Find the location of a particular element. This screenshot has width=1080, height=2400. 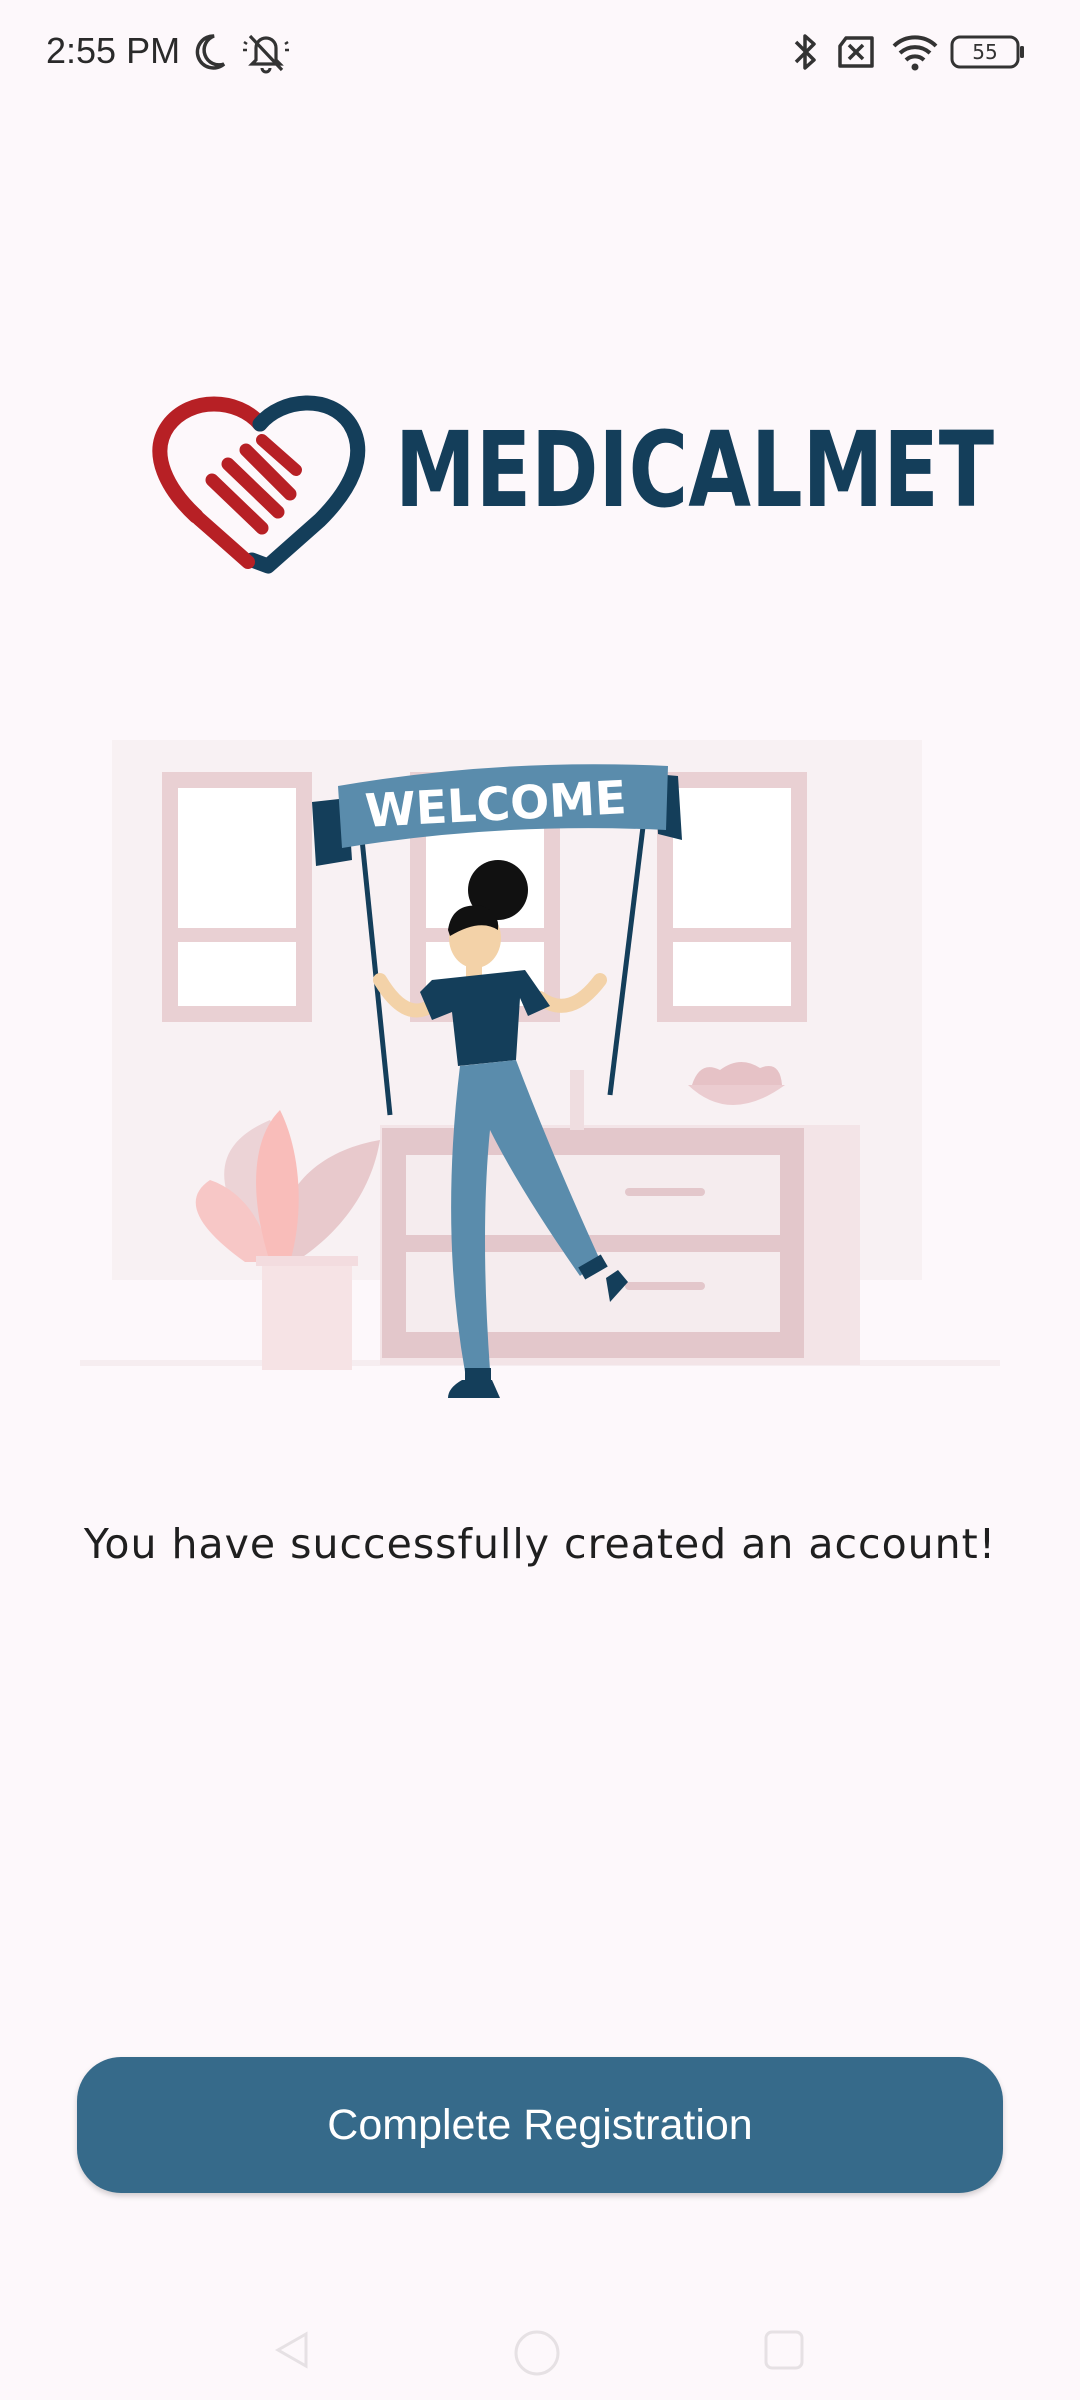

window-left is located at coordinates (237, 897).